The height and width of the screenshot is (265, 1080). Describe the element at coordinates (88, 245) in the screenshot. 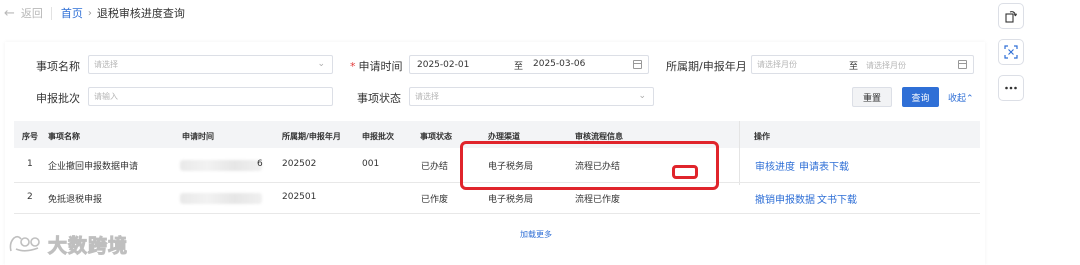

I see `watermark-text: 大数跨境` at that location.